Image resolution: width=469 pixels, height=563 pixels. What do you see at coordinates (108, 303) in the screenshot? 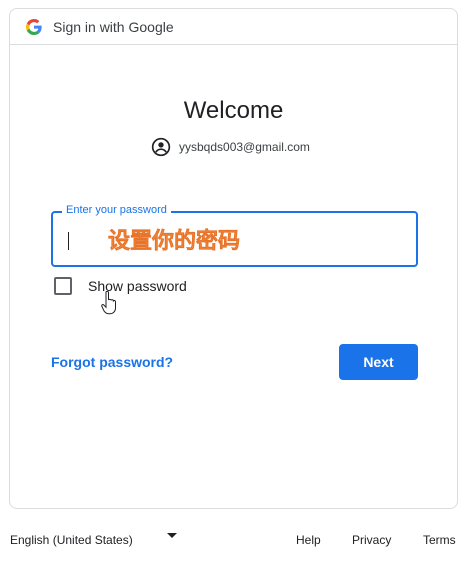
I see `hand-pointer-icon` at bounding box center [108, 303].